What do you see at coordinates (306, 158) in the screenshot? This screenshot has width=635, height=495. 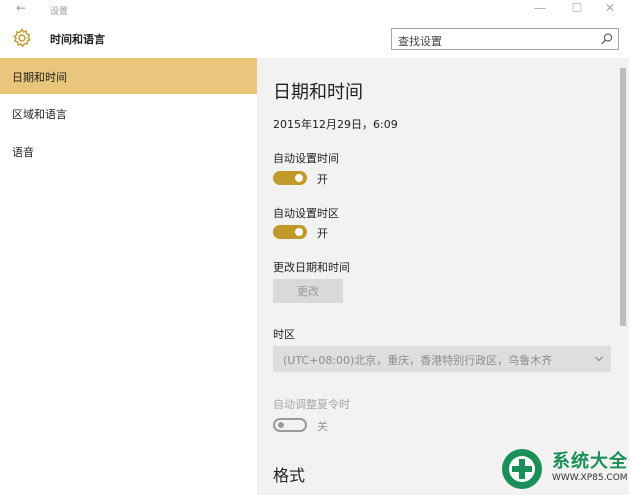 I see `auto-time-label: 自动设置时间` at bounding box center [306, 158].